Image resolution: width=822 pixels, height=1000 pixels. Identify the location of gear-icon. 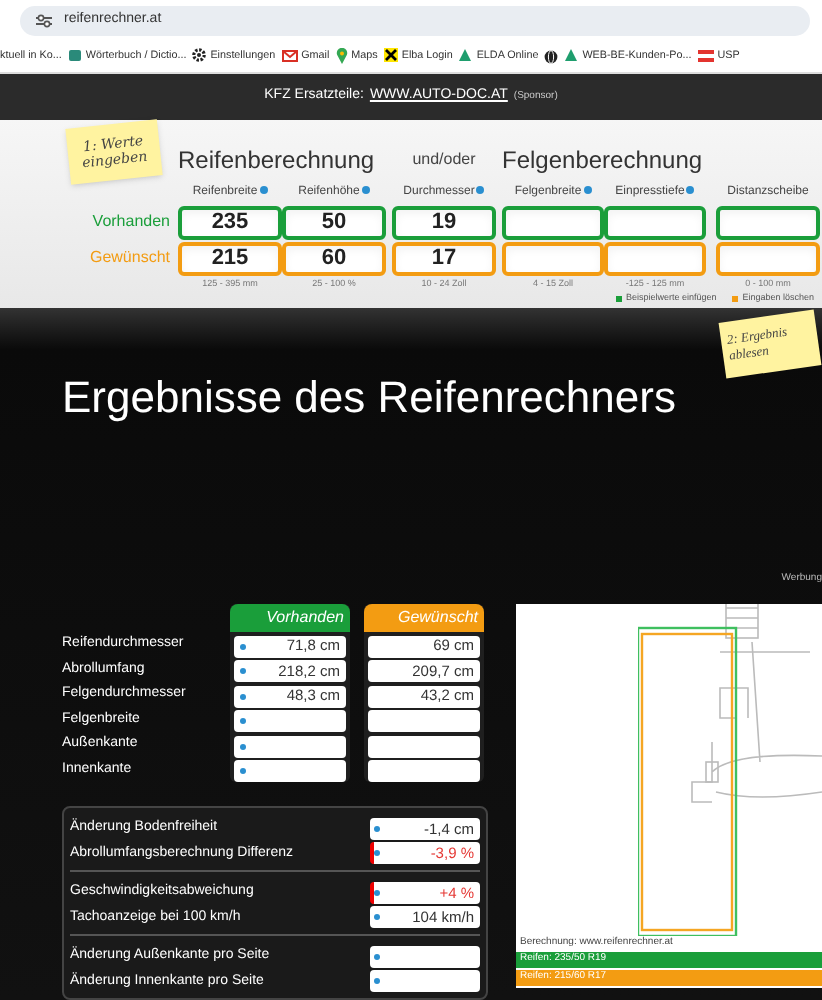
(199, 55).